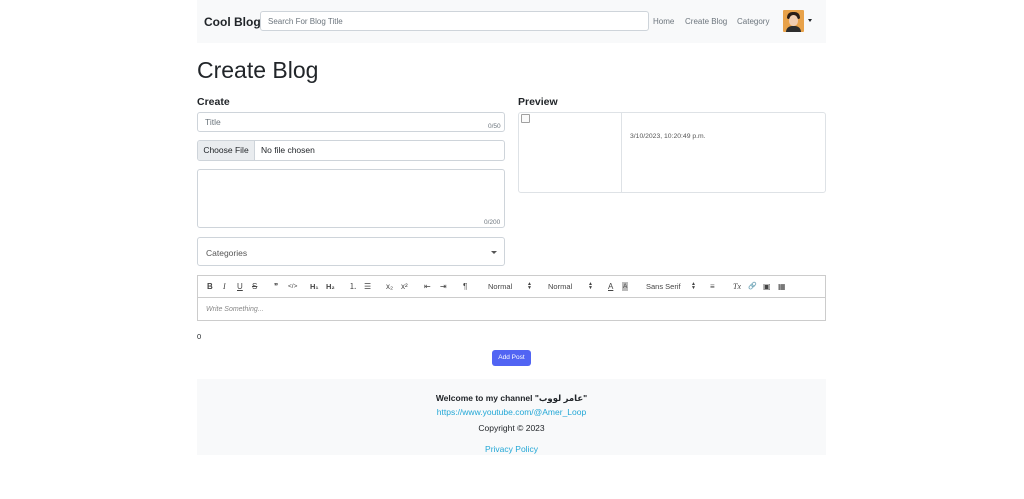  What do you see at coordinates (663, 21) in the screenshot?
I see `nav-link-home: Home` at bounding box center [663, 21].